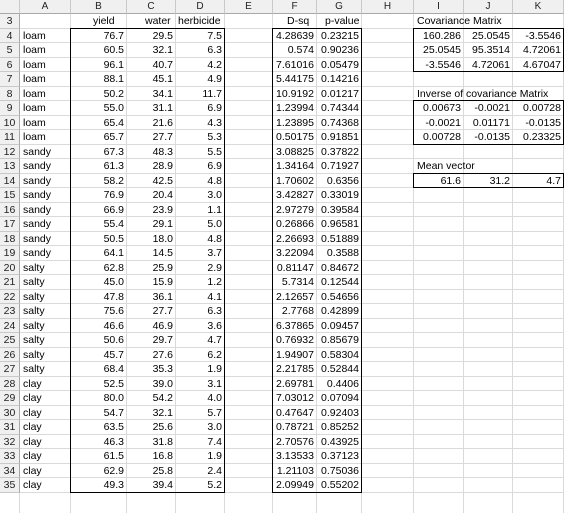  I want to click on d-sq-cell: 1.70602, so click(295, 181).